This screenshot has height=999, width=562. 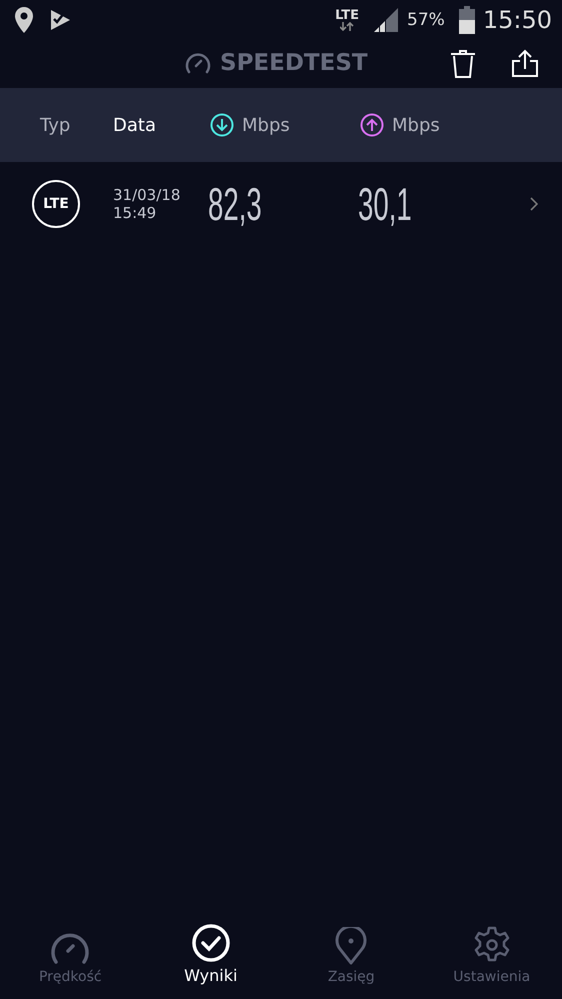 I want to click on delete-icon, so click(x=463, y=64).